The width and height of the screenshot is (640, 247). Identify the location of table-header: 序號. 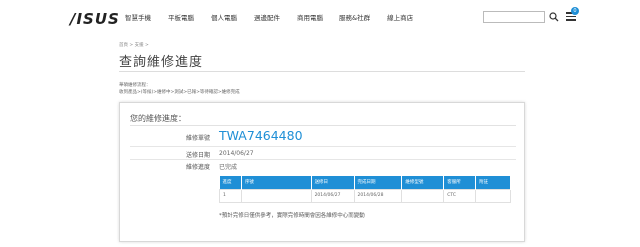
(276, 182).